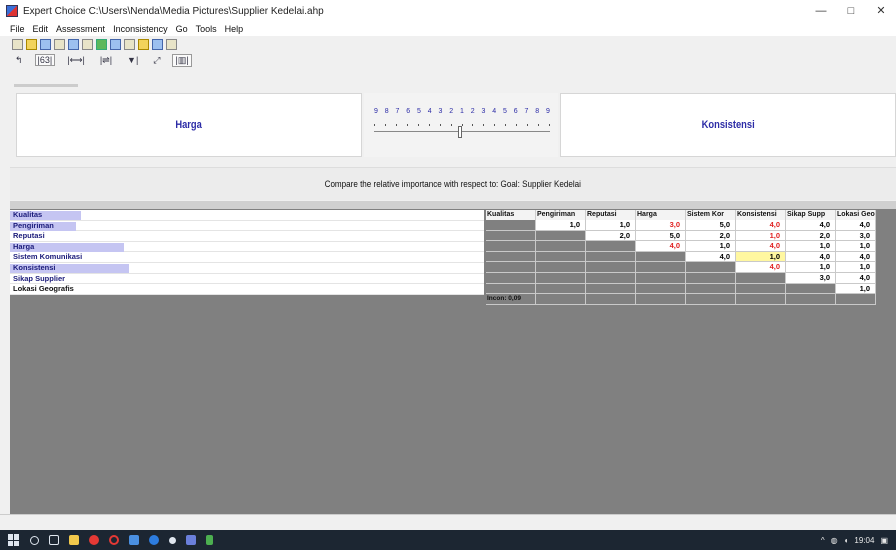  I want to click on menu-go: Go, so click(182, 29).